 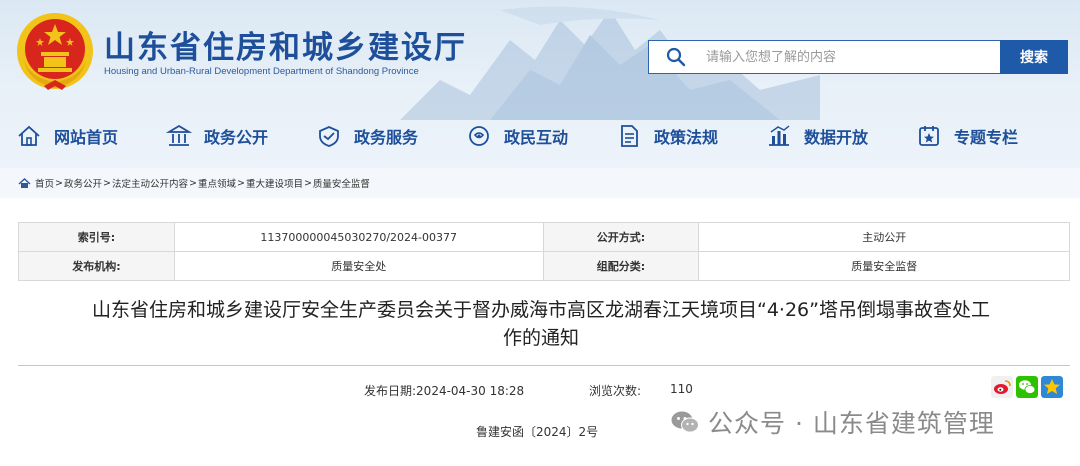 I want to click on wechat-icon, so click(x=1027, y=387).